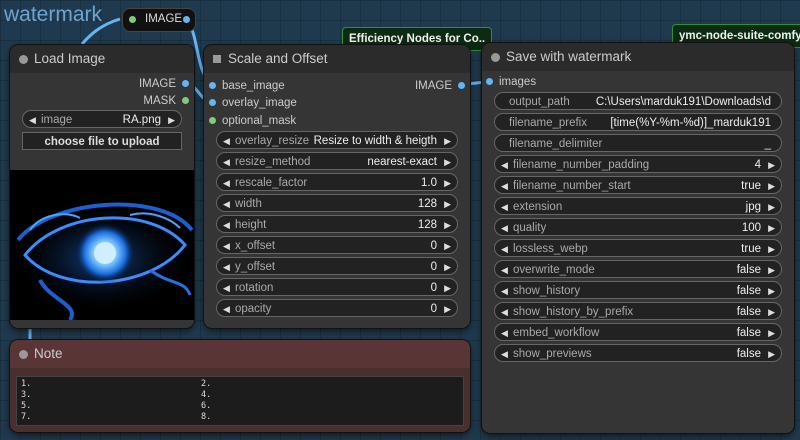  What do you see at coordinates (337, 224) in the screenshot?
I see `height-widget: ◀ height 128 ▶` at bounding box center [337, 224].